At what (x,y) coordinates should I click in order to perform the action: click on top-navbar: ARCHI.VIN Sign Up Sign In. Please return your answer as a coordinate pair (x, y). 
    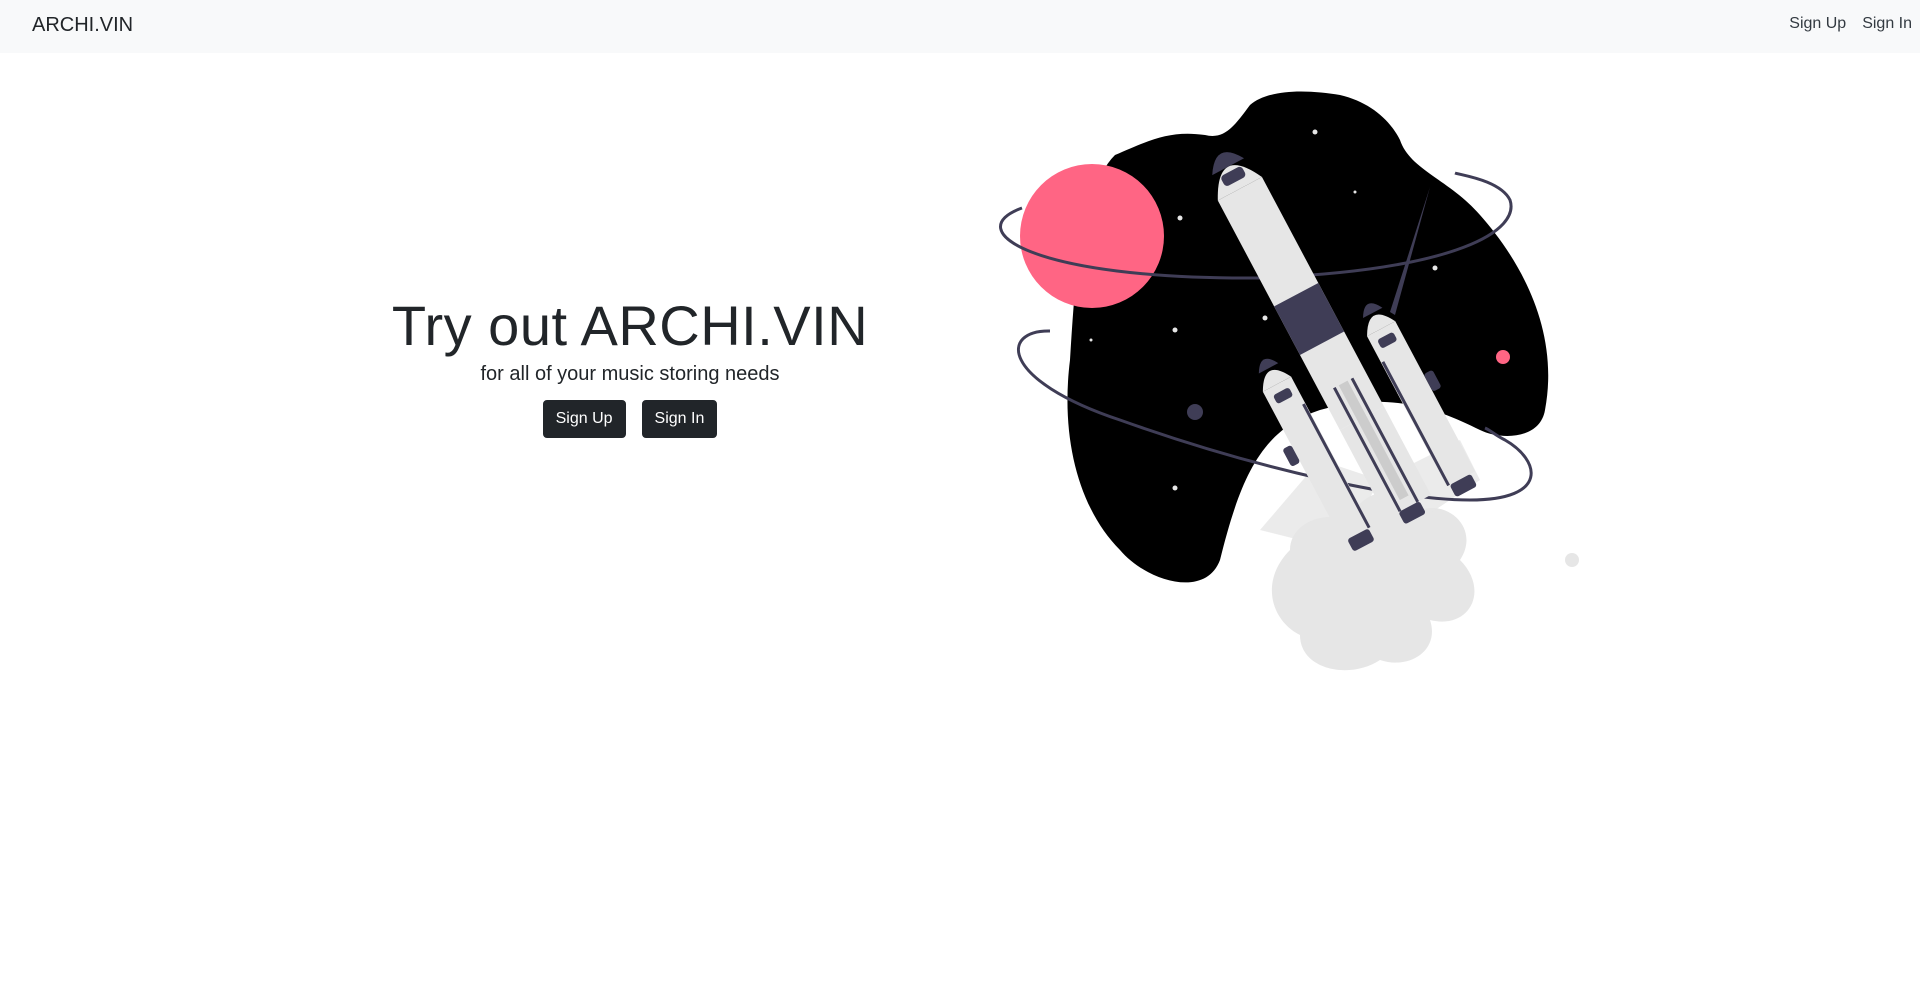
    Looking at the image, I should click on (960, 26).